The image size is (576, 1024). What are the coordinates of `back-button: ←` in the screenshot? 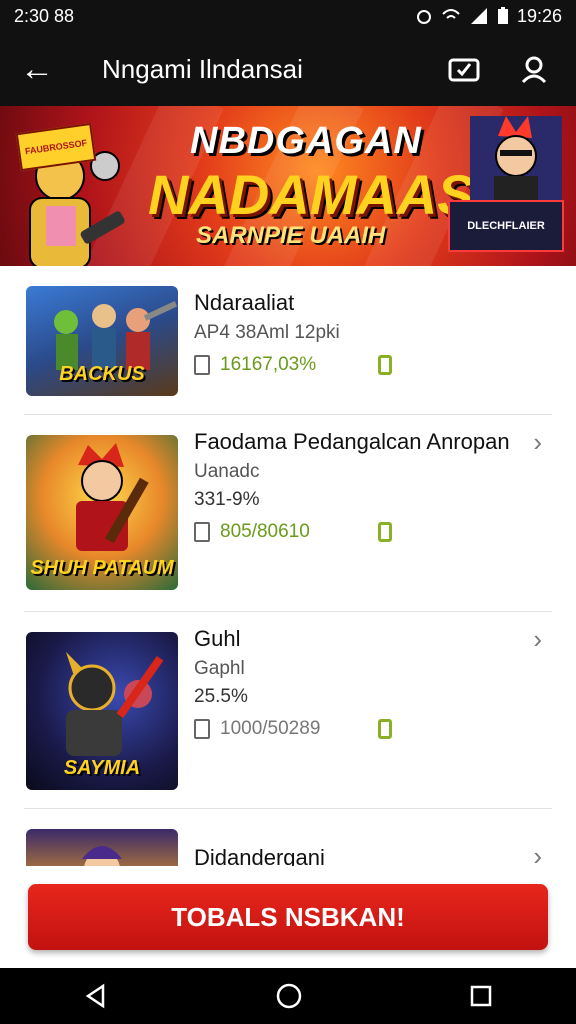 It's located at (44, 69).